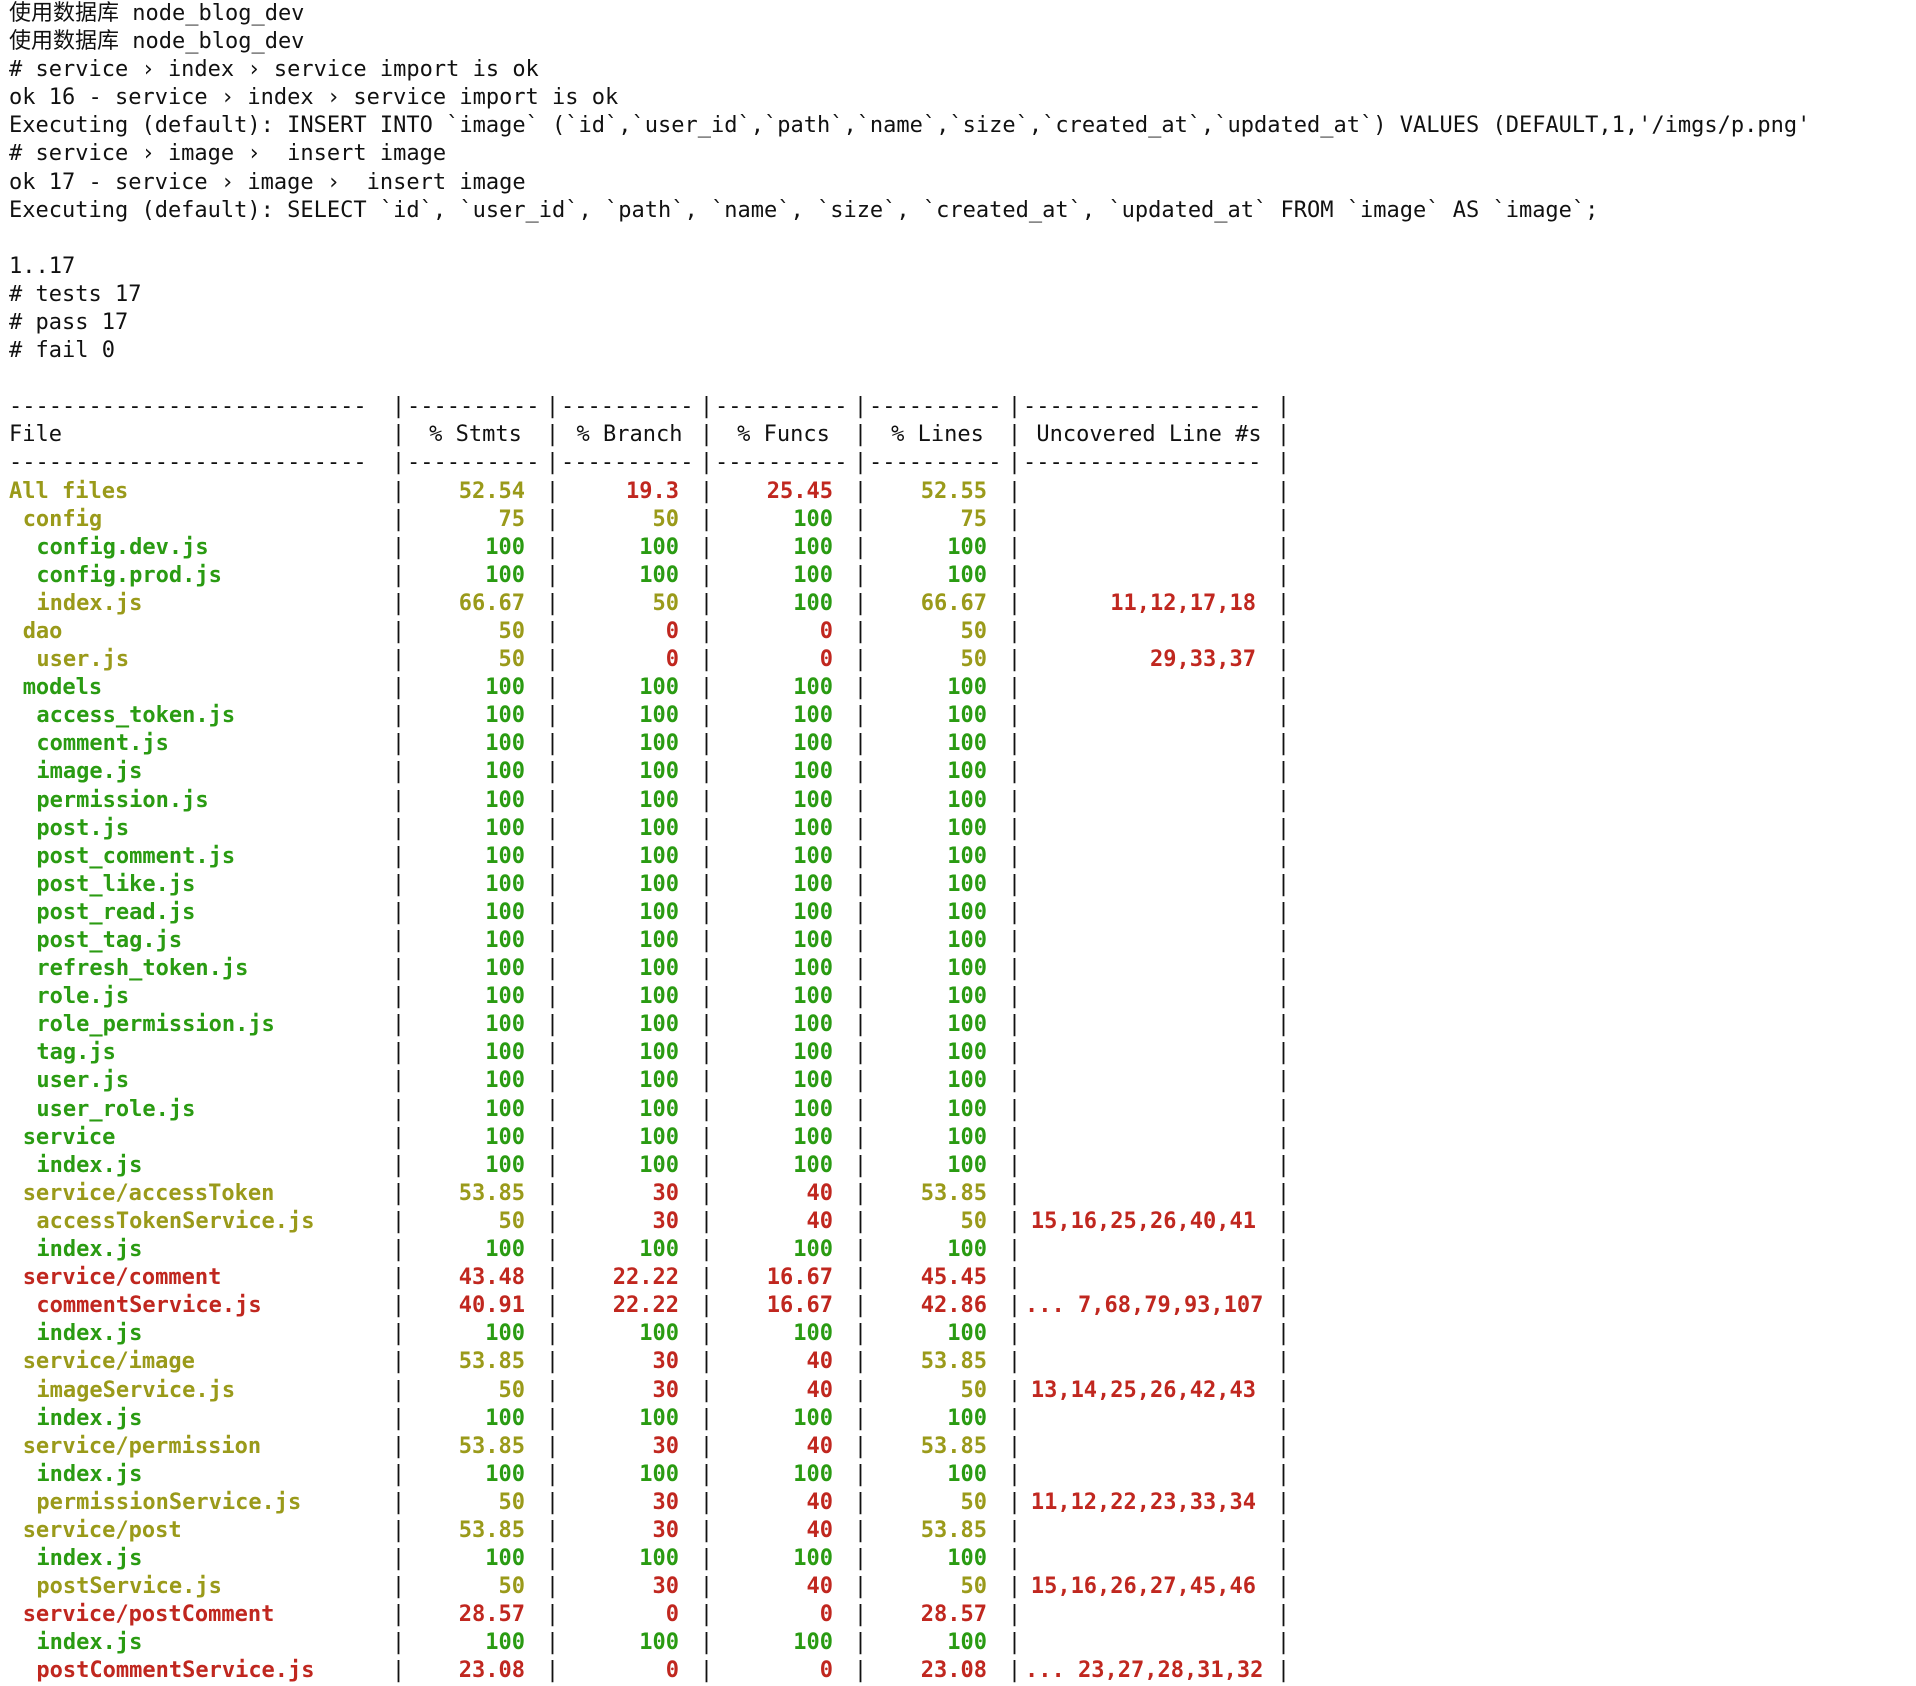 The image size is (1916, 1686). What do you see at coordinates (645, 1306) in the screenshot?
I see `branch-value: 22.22` at bounding box center [645, 1306].